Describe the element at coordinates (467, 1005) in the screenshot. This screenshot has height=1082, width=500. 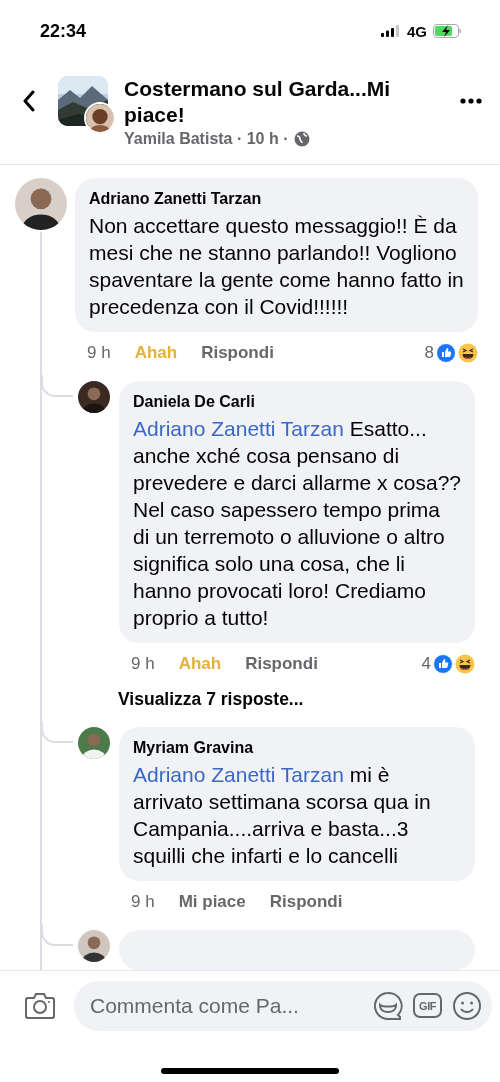
I see `emoji-icon` at that location.